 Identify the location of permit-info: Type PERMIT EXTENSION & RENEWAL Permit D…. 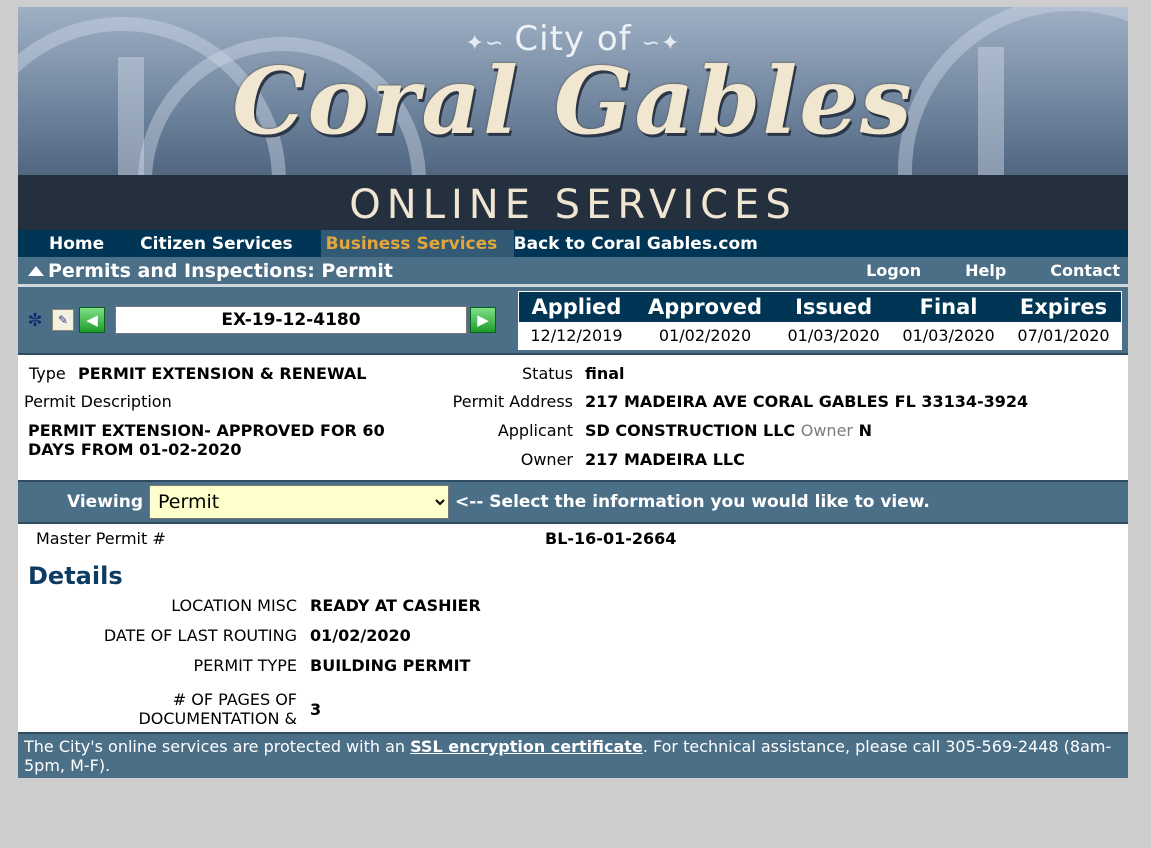
(573, 417).